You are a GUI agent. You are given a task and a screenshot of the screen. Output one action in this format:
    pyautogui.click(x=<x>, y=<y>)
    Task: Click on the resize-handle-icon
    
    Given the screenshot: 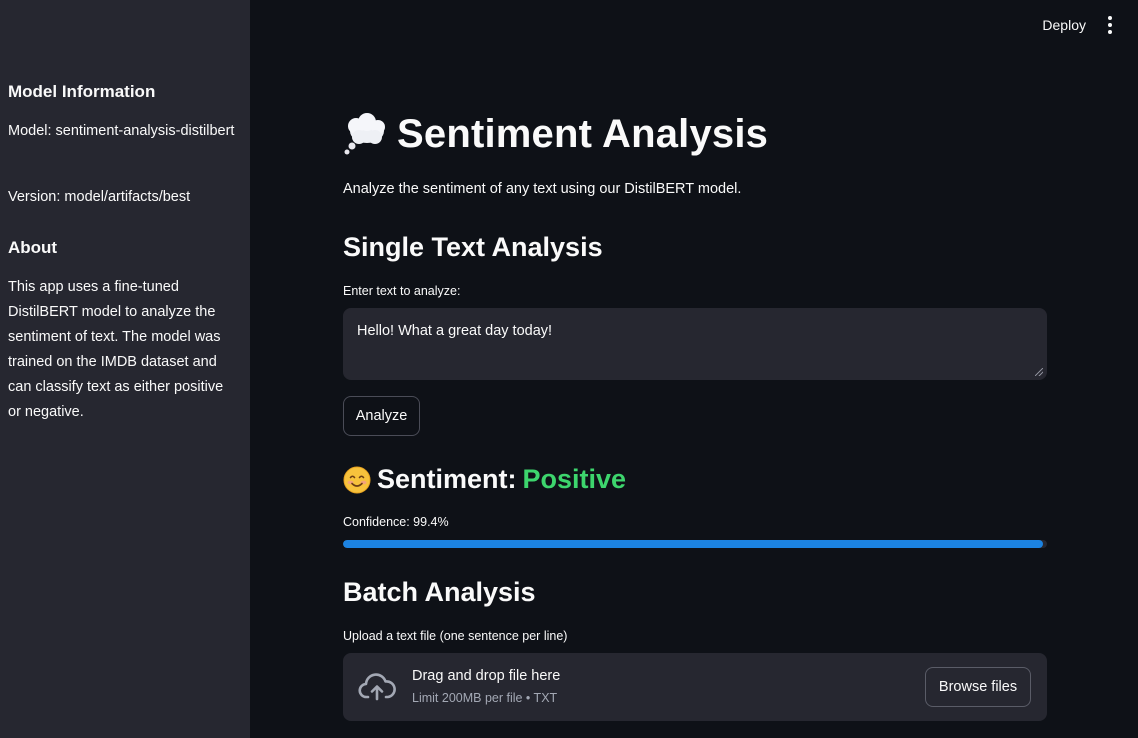 What is the action you would take?
    pyautogui.click(x=1039, y=372)
    